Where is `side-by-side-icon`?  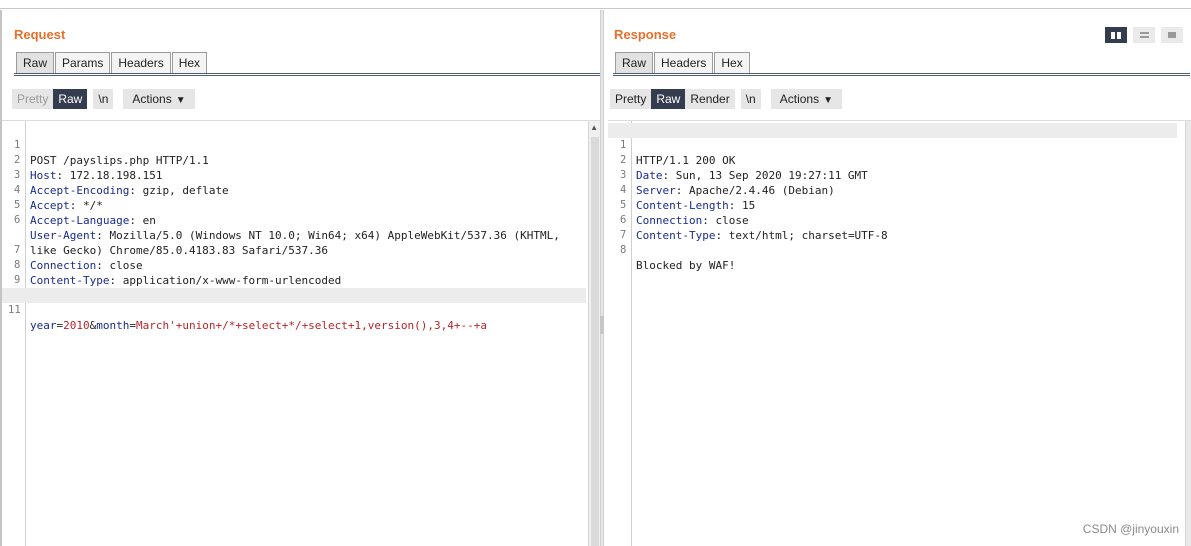 side-by-side-icon is located at coordinates (1116, 35).